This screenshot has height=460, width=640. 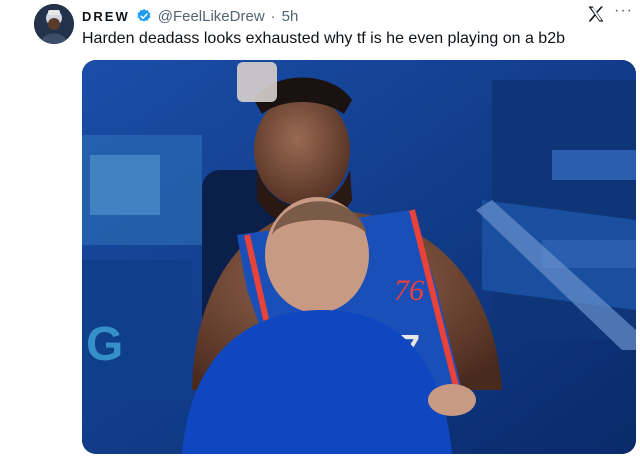 What do you see at coordinates (211, 16) in the screenshot?
I see `user-handle: @FeelLikeDrew` at bounding box center [211, 16].